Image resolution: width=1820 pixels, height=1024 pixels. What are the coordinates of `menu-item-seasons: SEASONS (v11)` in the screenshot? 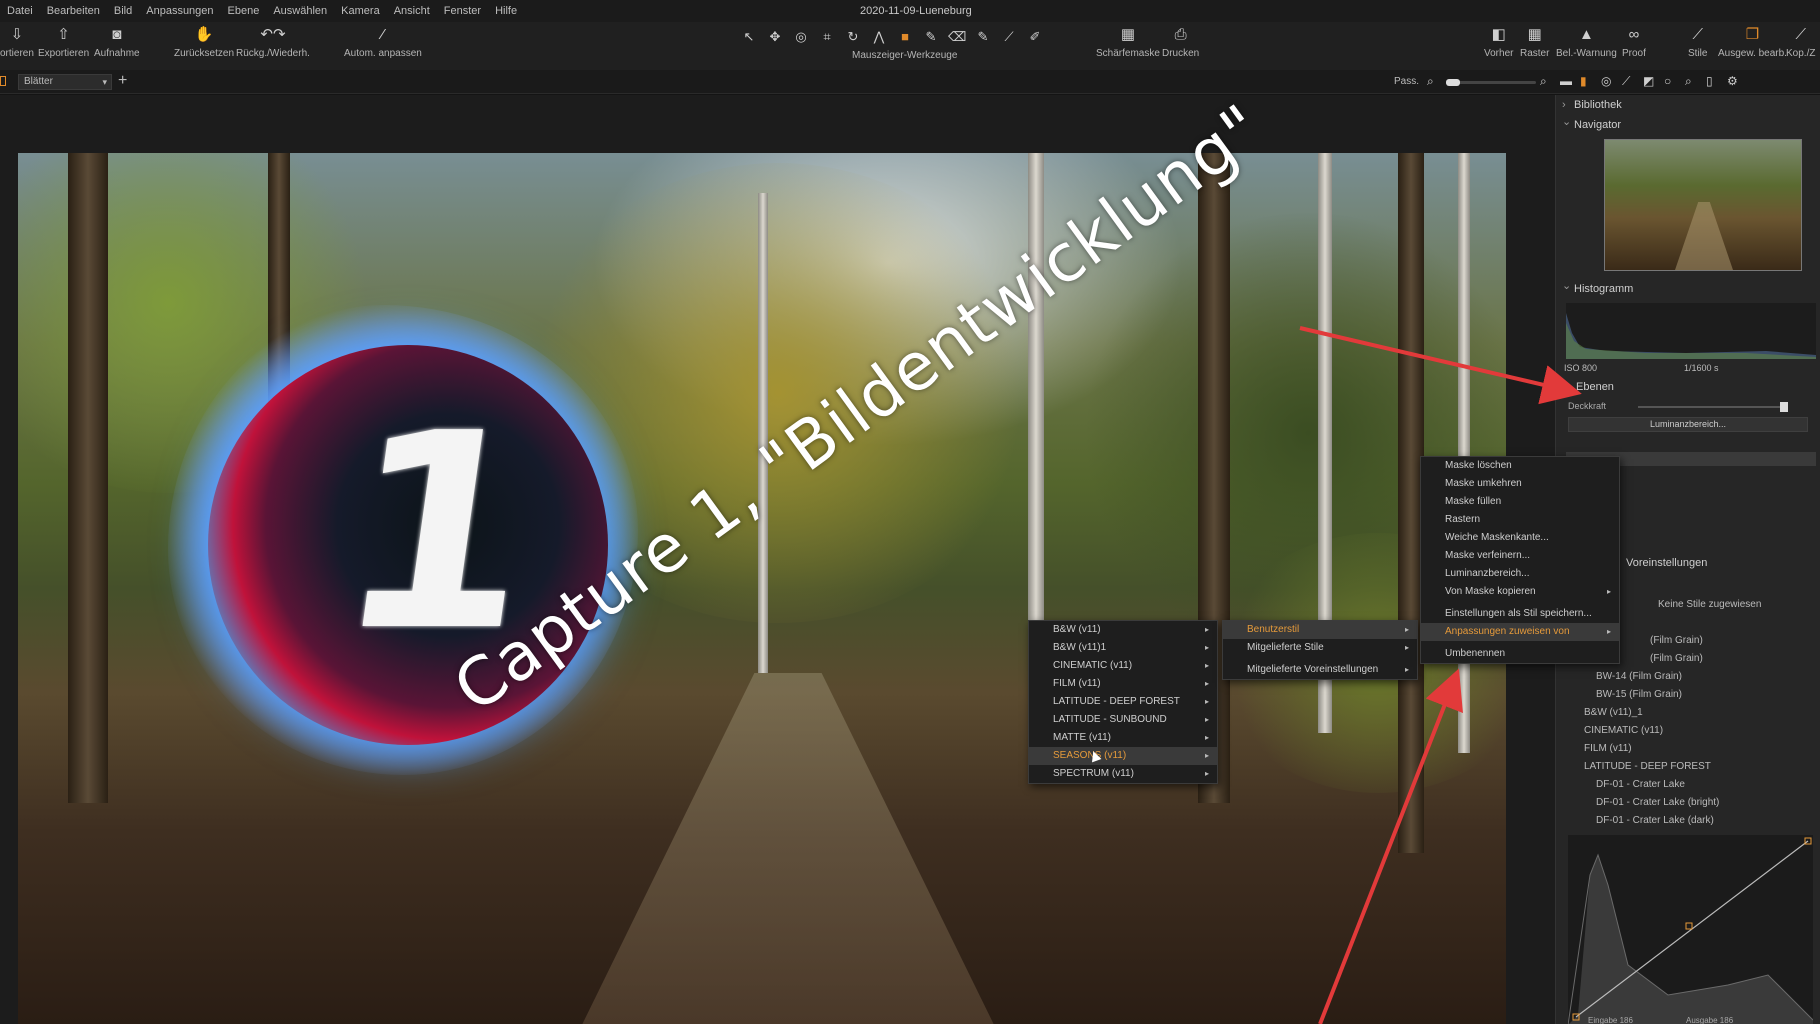 It's located at (1123, 756).